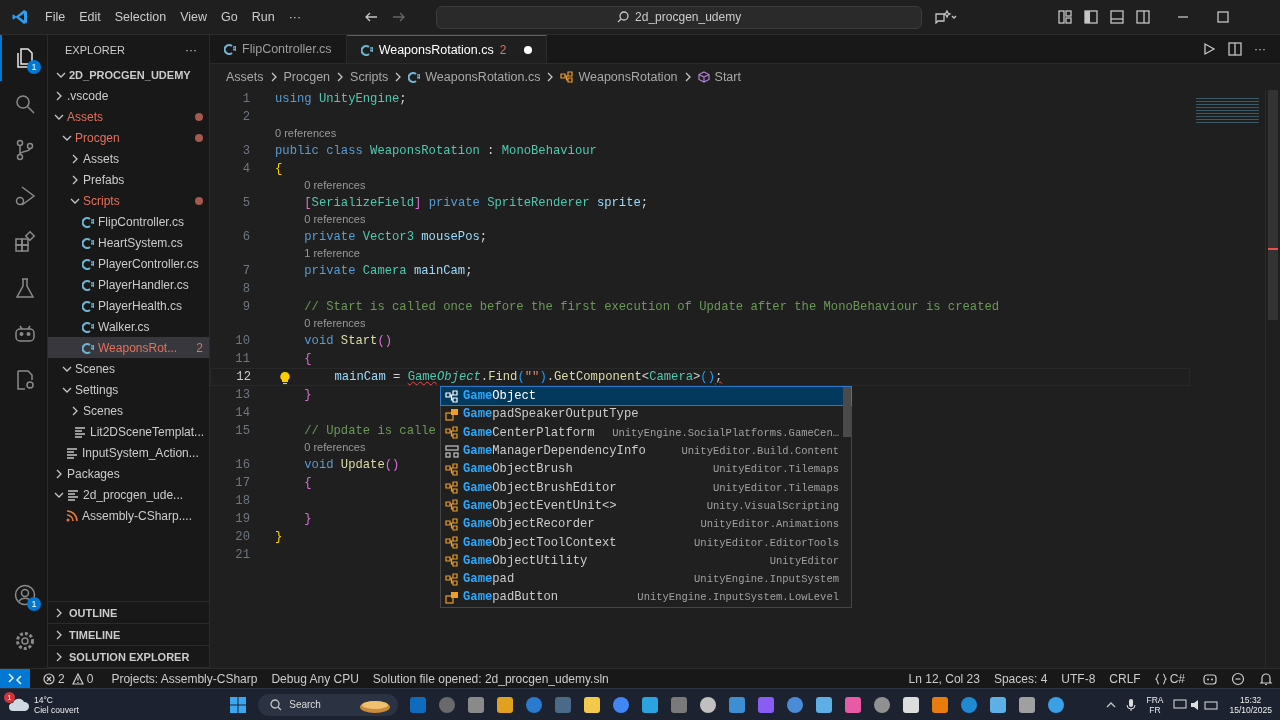  I want to click on folder-tree-row: Prefabs, so click(128, 179).